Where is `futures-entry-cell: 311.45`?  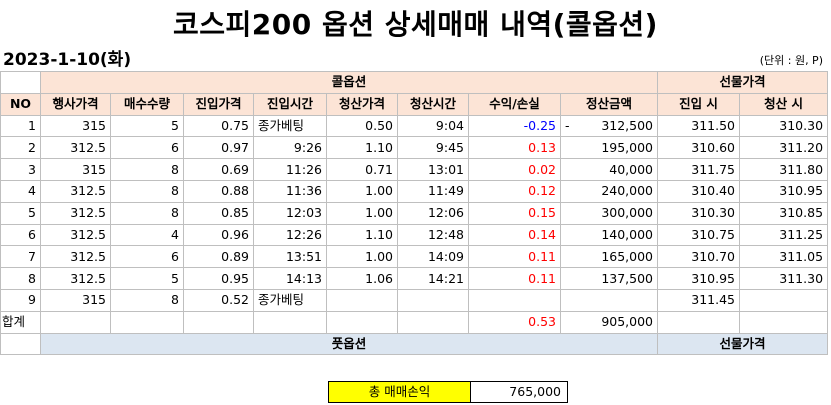 futures-entry-cell: 311.45 is located at coordinates (699, 300).